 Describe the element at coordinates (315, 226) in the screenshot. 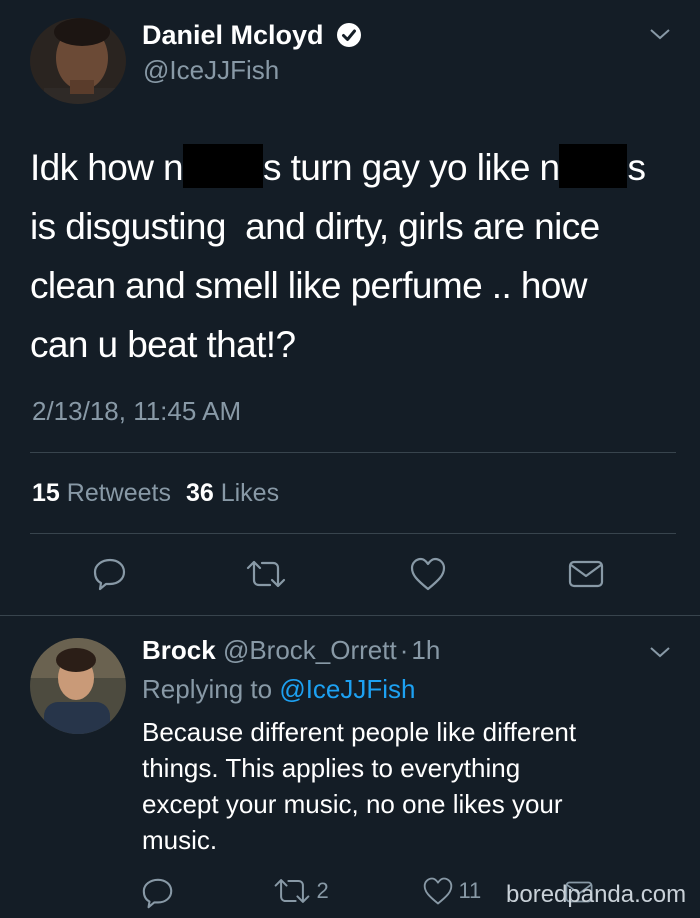

I see `tweet-text-line-2: is disgusting and dirty, girls are nice` at that location.